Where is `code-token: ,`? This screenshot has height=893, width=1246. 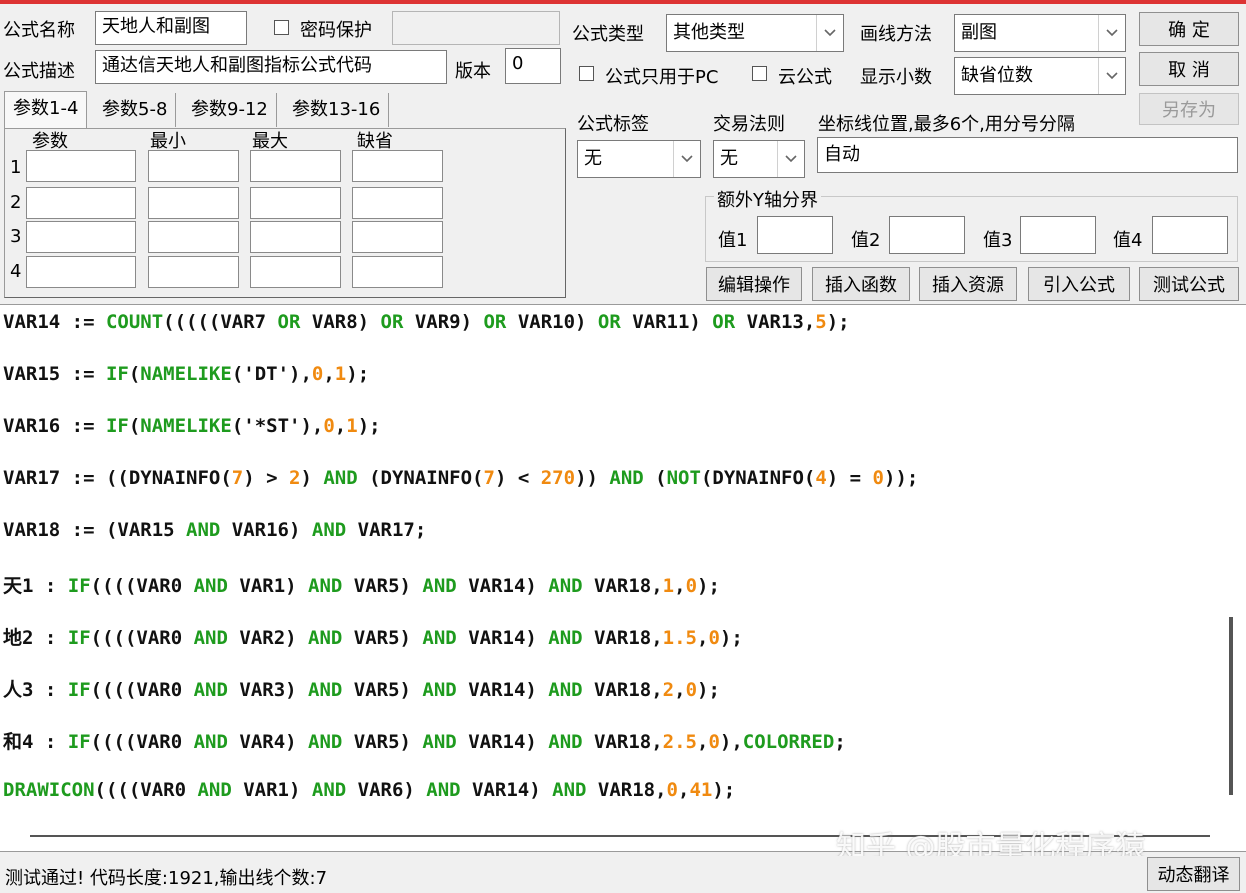
code-token: , is located at coordinates (703, 638).